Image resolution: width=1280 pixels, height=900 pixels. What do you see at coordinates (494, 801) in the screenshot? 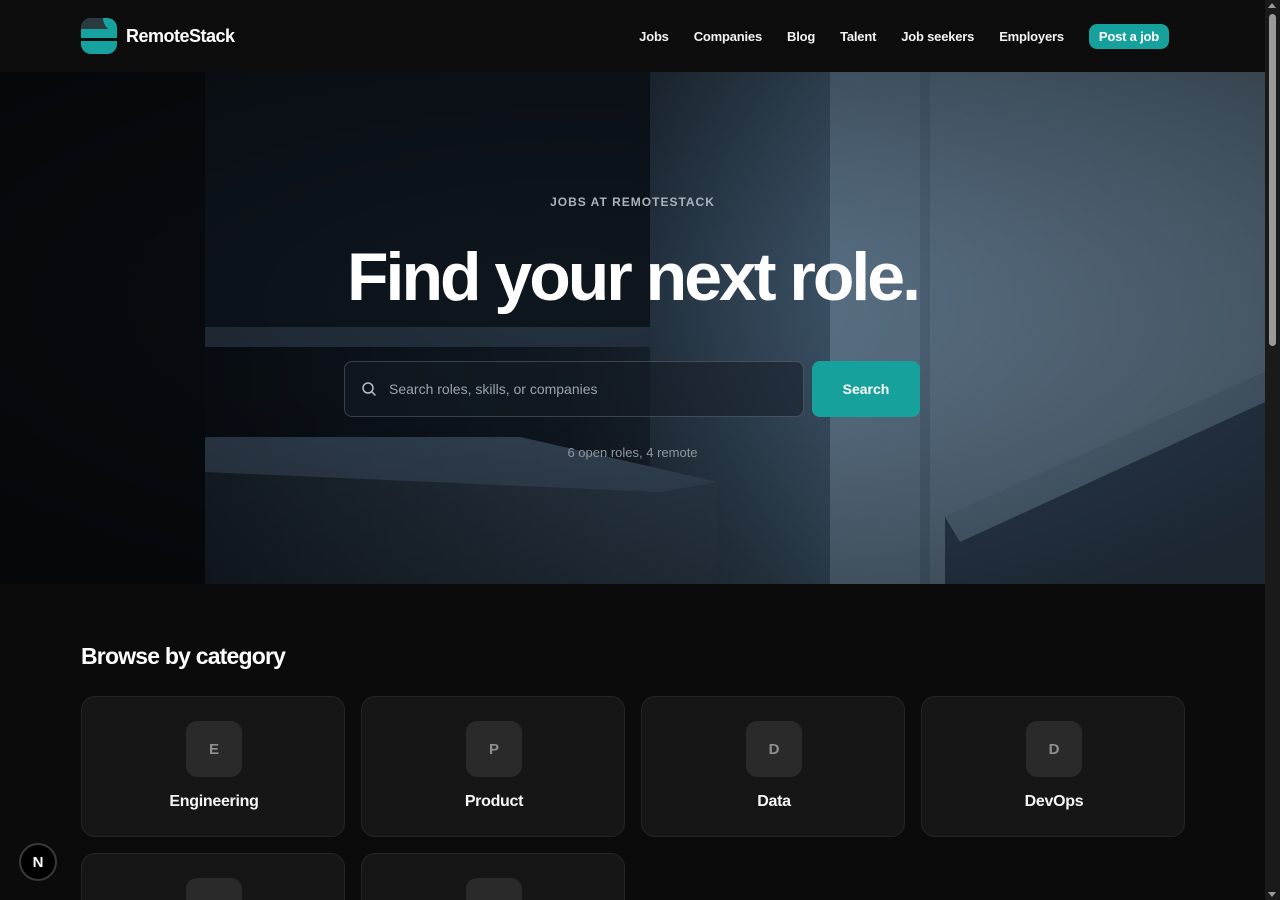
I see `category-label: Product` at bounding box center [494, 801].